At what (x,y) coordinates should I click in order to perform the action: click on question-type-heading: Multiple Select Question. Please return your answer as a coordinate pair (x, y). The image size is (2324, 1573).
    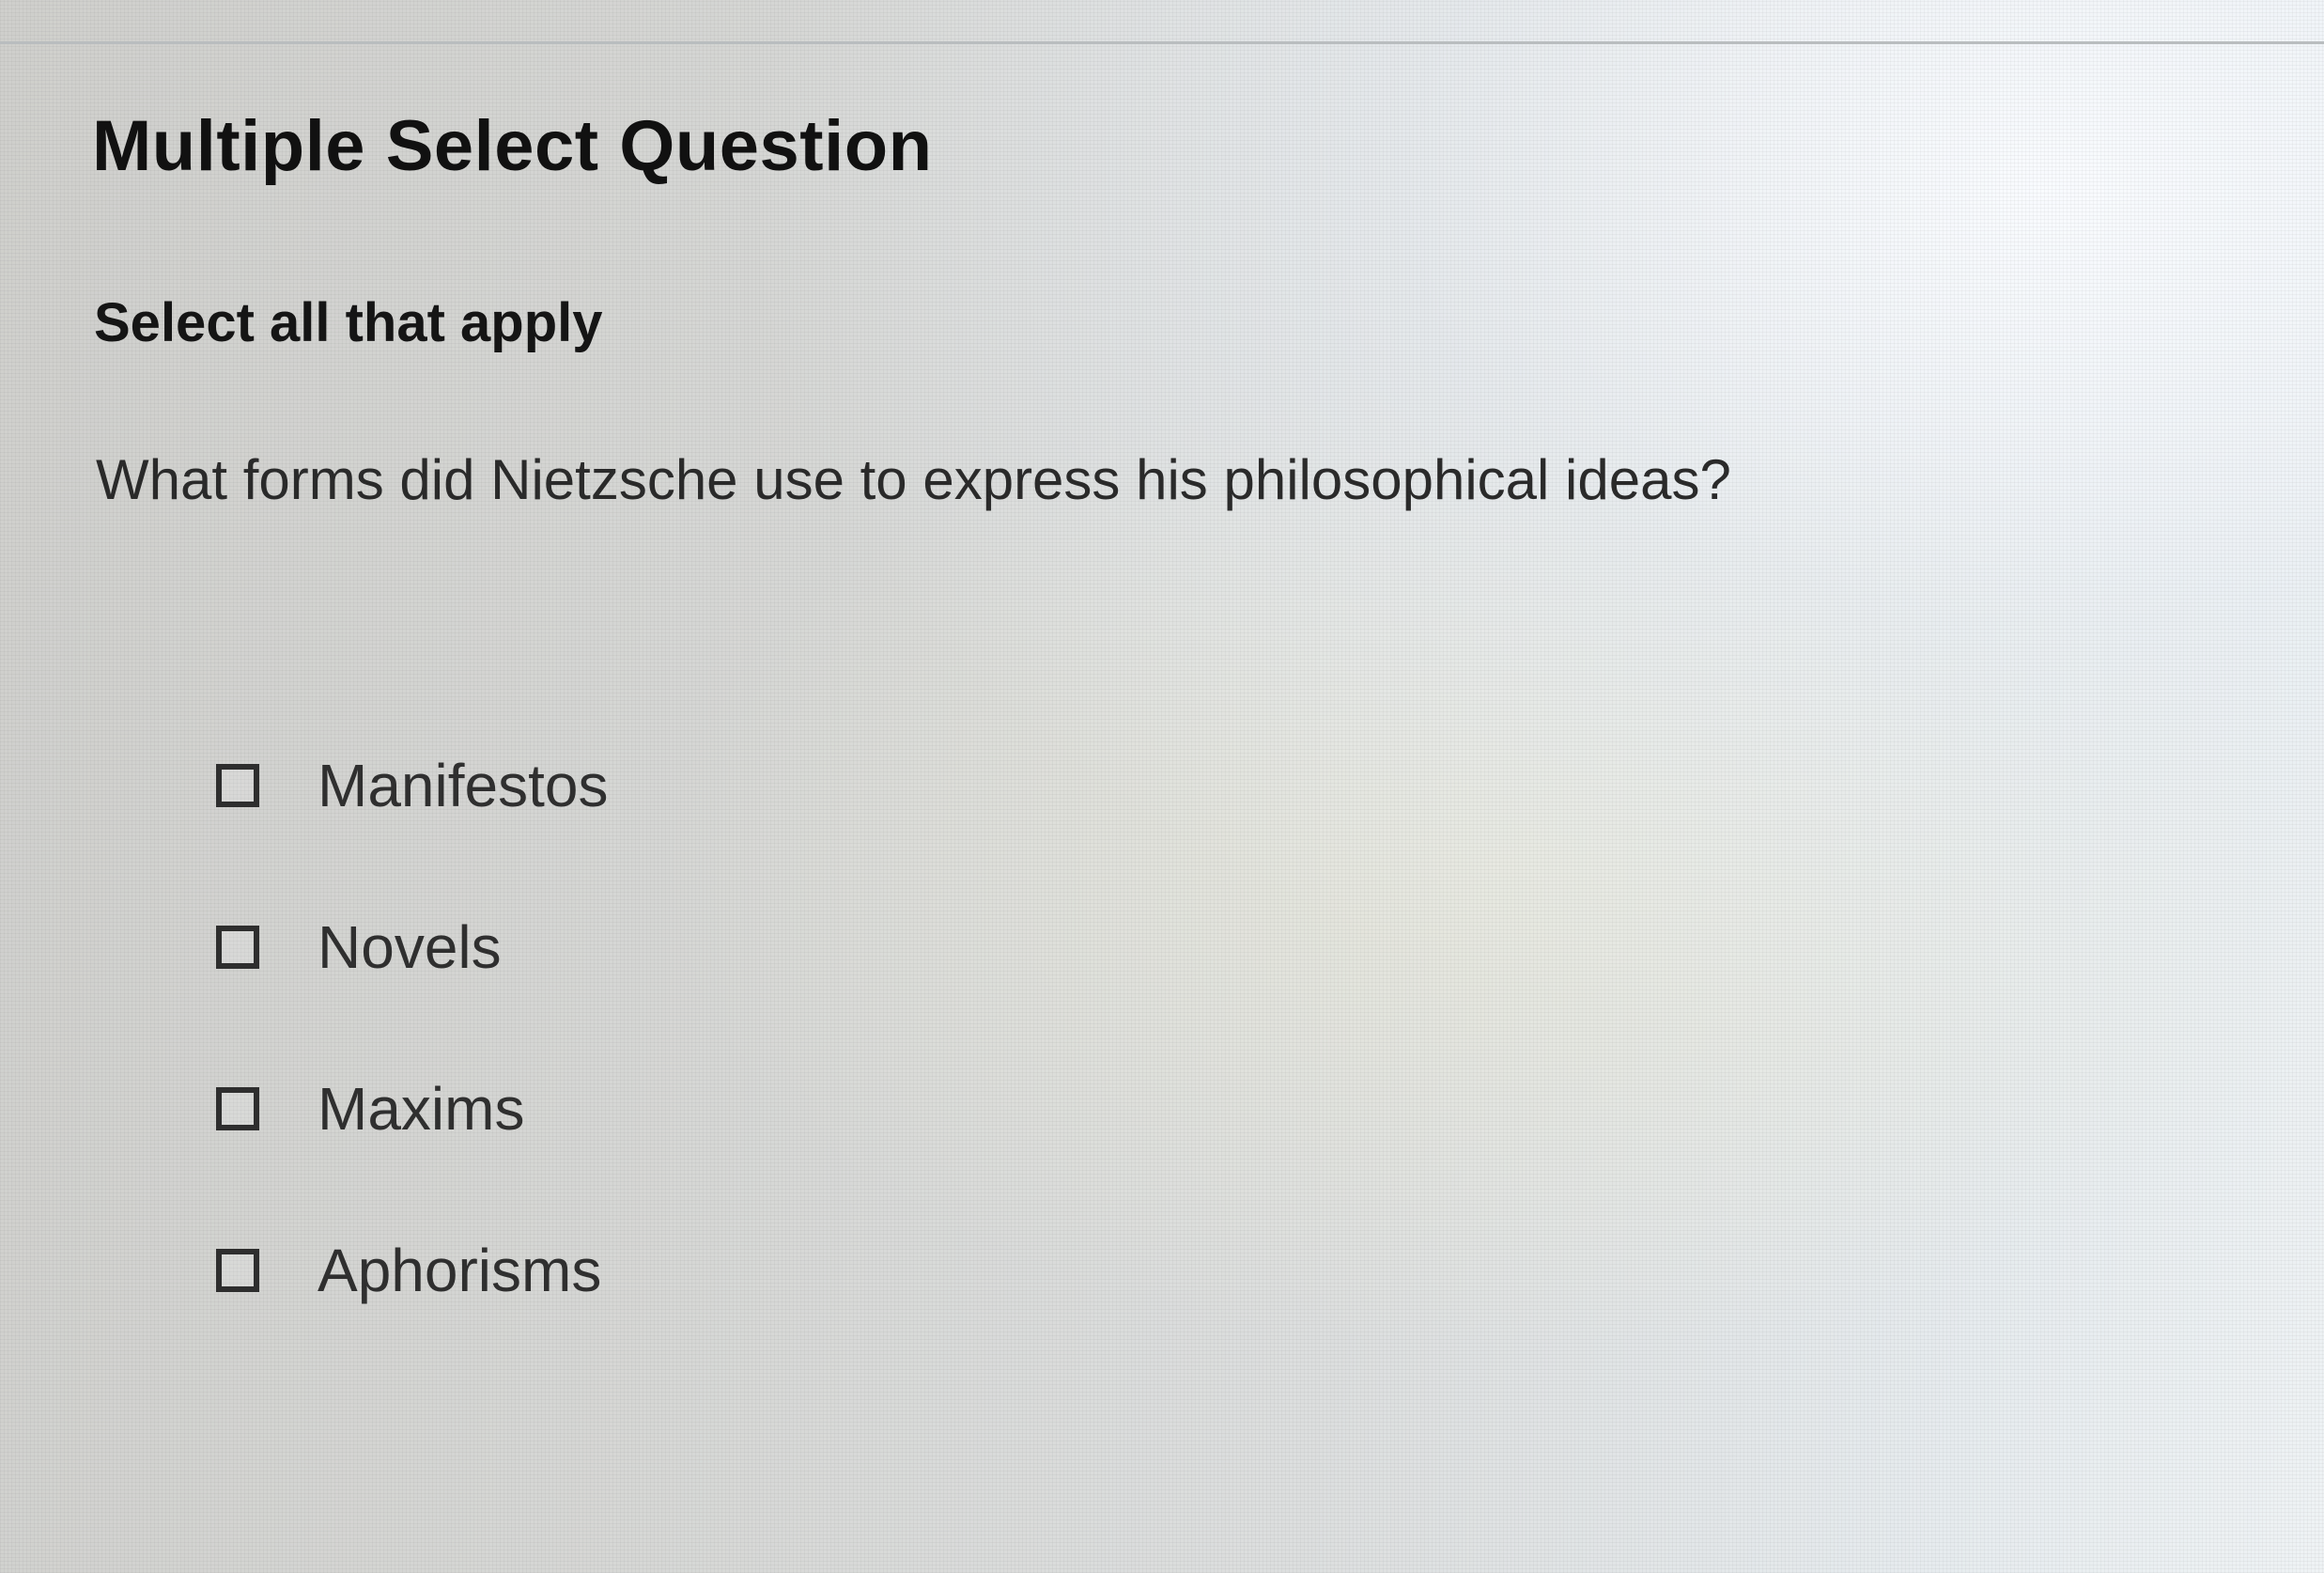
    Looking at the image, I should click on (512, 146).